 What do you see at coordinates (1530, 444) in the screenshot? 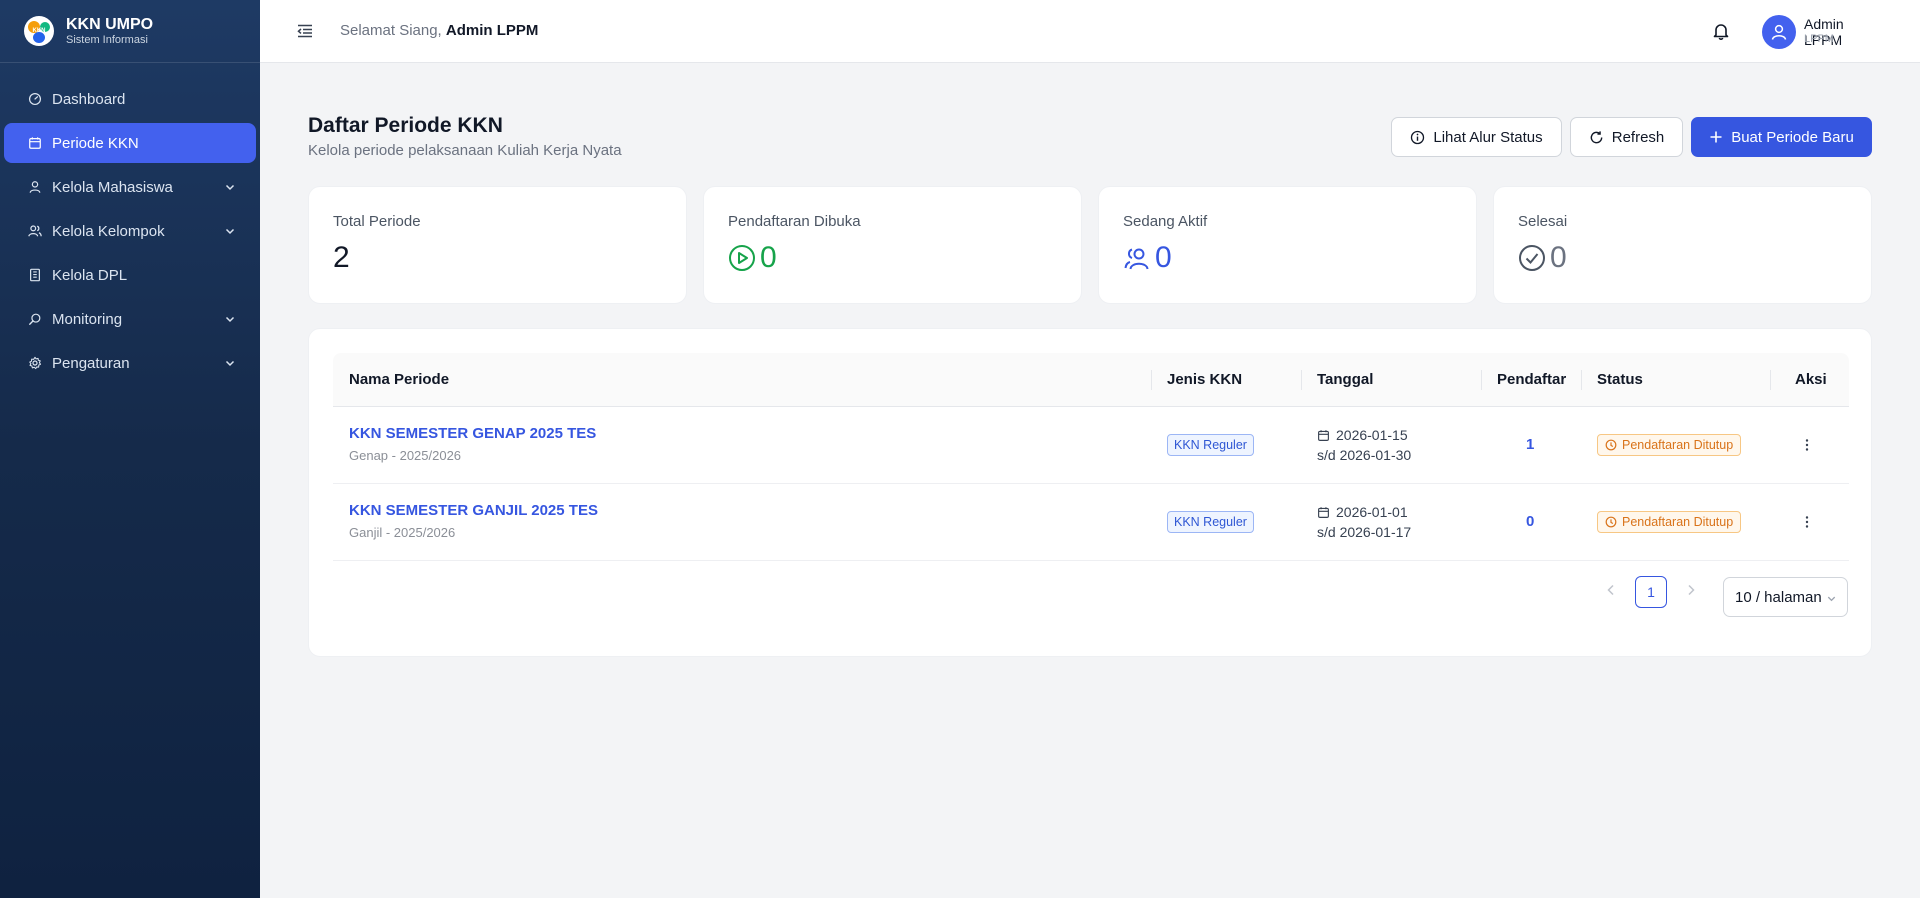
I see `registrant-count: 1` at bounding box center [1530, 444].